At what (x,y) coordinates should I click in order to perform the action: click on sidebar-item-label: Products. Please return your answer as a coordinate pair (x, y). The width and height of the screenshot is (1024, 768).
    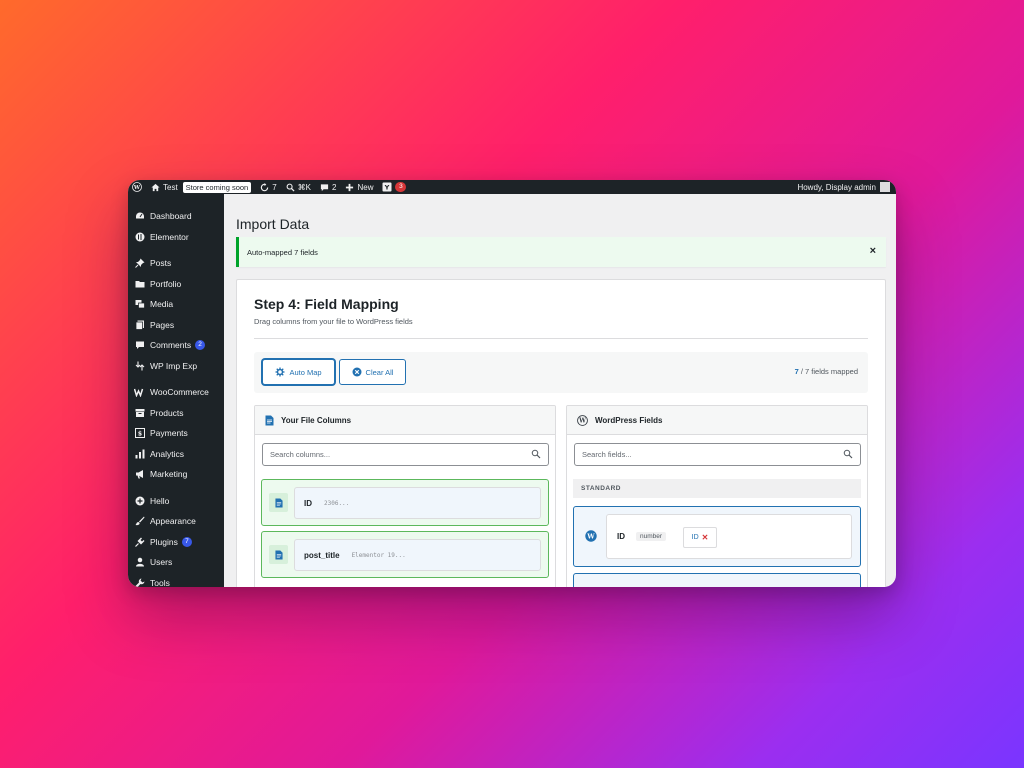
    Looking at the image, I should click on (167, 412).